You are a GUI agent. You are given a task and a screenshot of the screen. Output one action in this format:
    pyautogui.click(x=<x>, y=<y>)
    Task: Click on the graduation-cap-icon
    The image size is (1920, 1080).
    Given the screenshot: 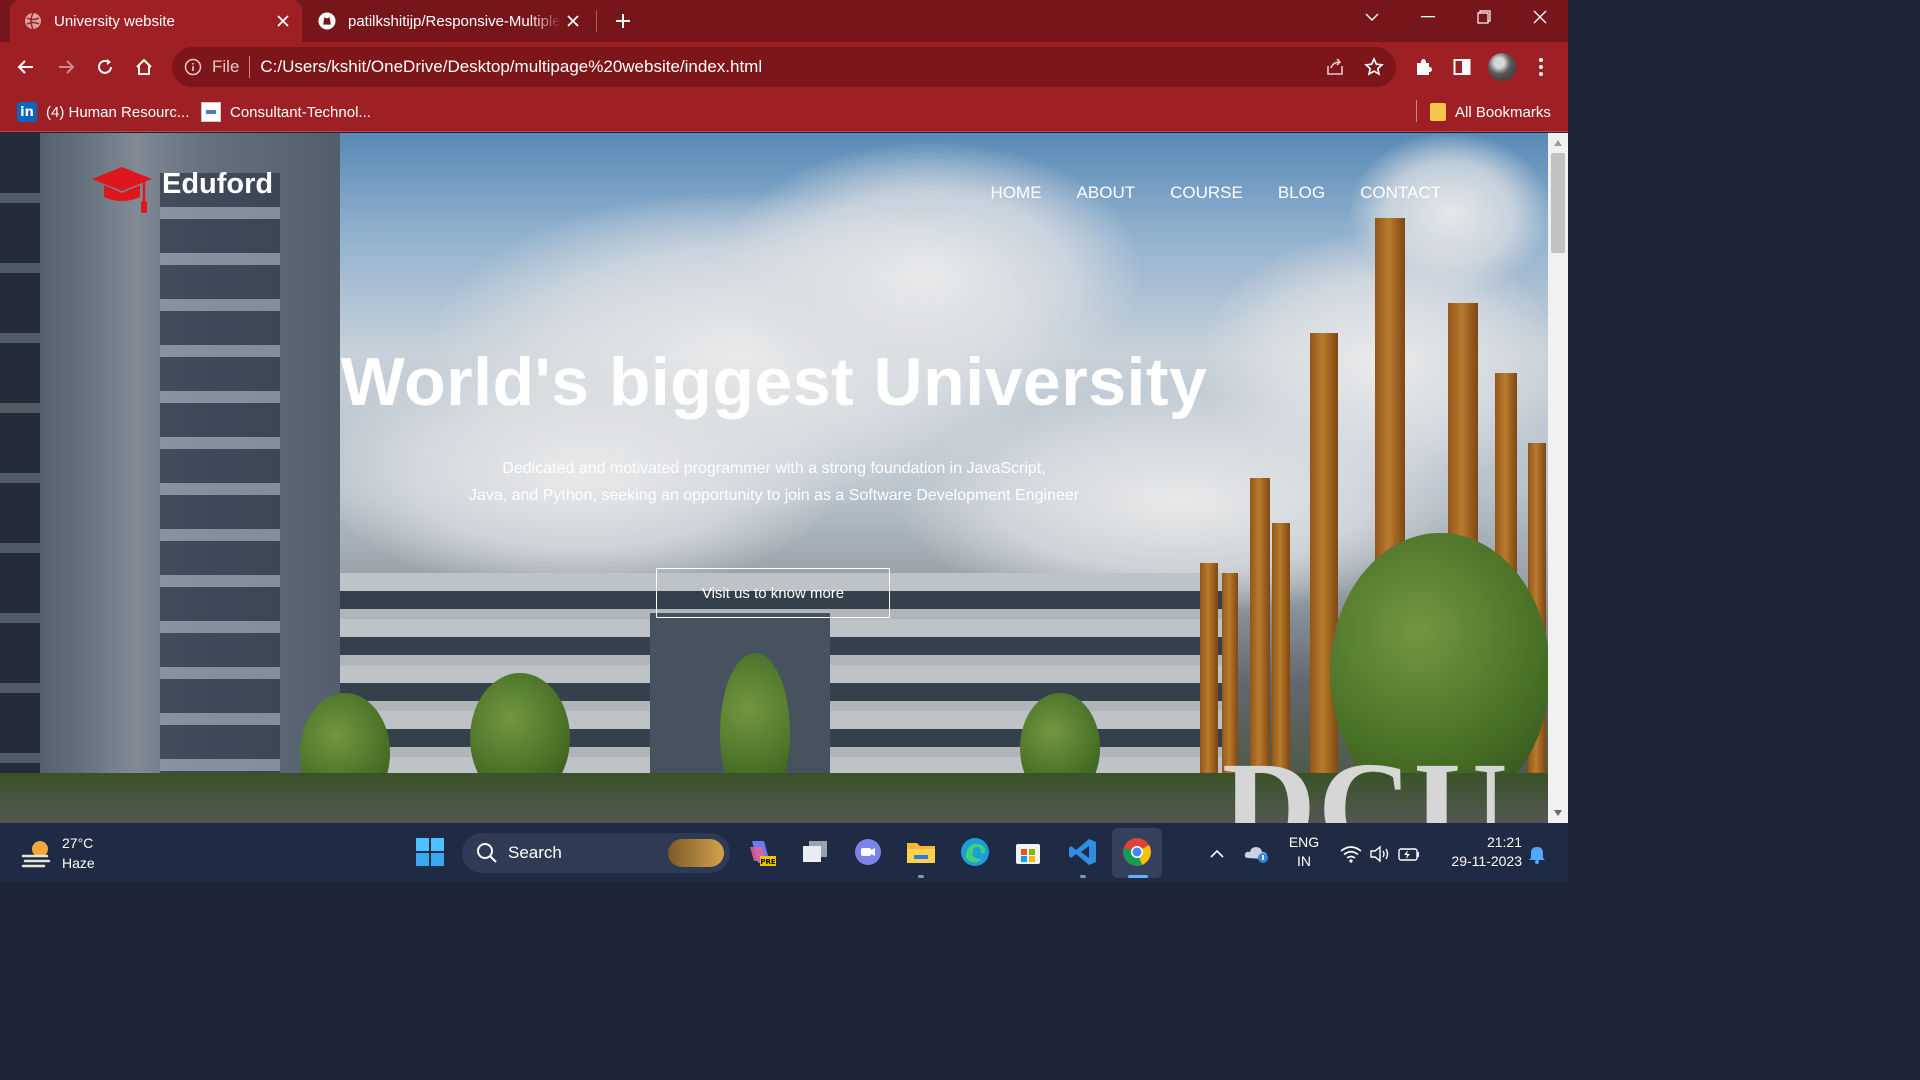 What is the action you would take?
    pyautogui.click(x=122, y=189)
    